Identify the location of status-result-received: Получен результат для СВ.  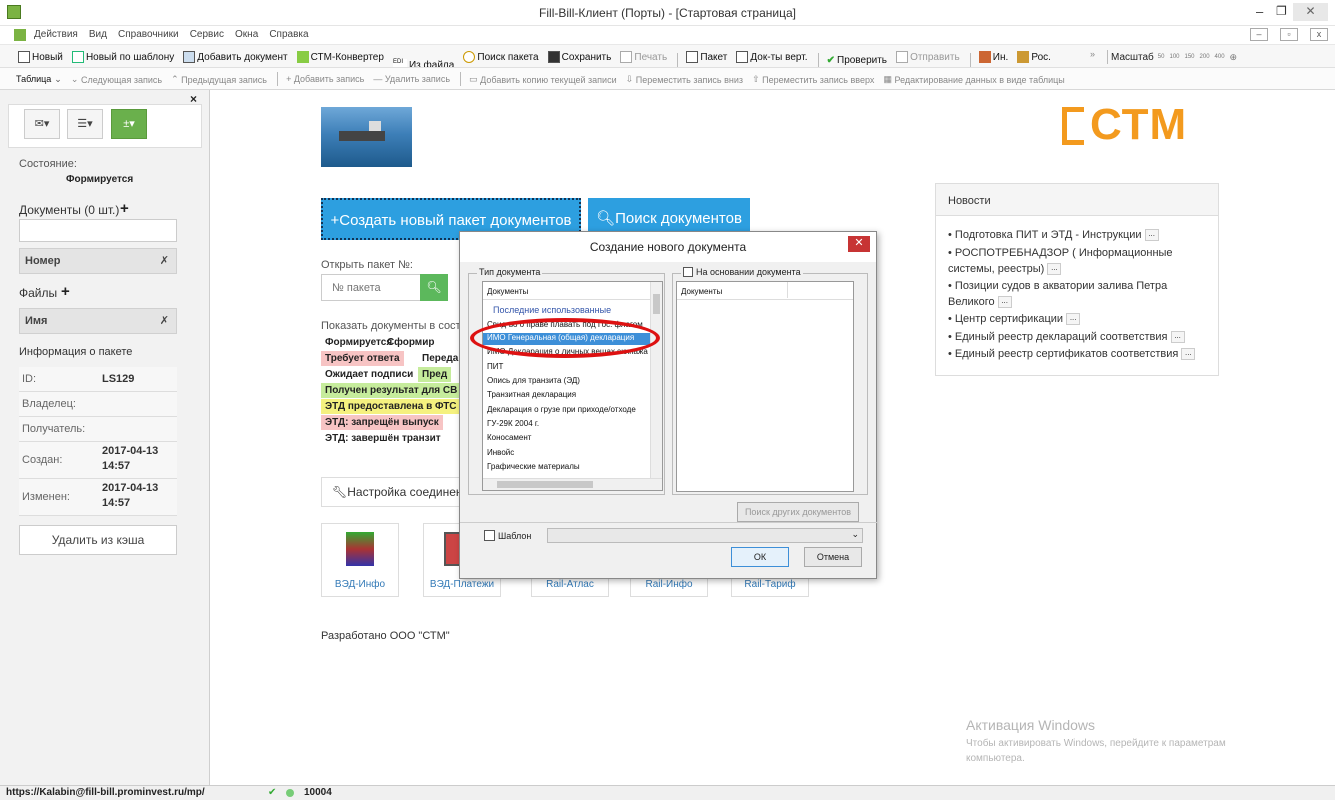
(391, 390).